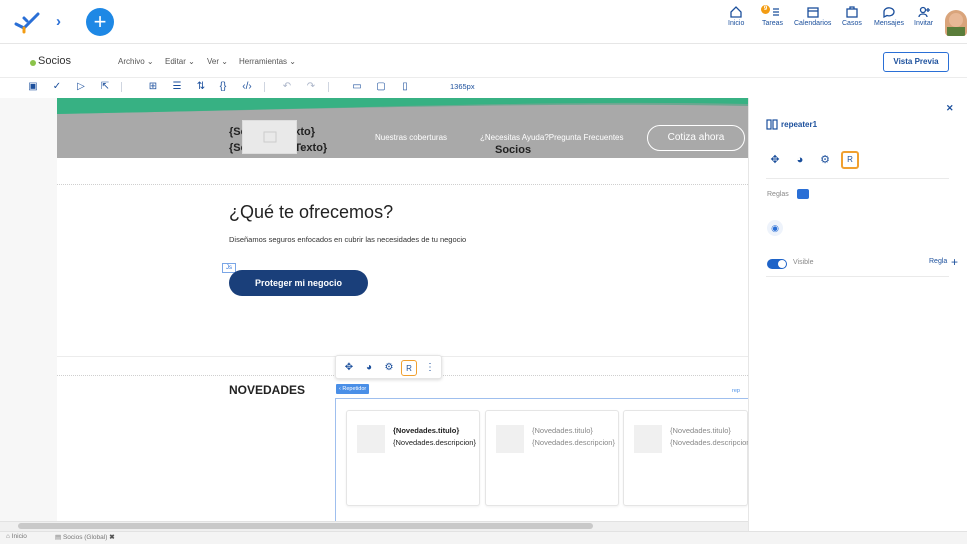  I want to click on undo-icon: ↶, so click(287, 87).